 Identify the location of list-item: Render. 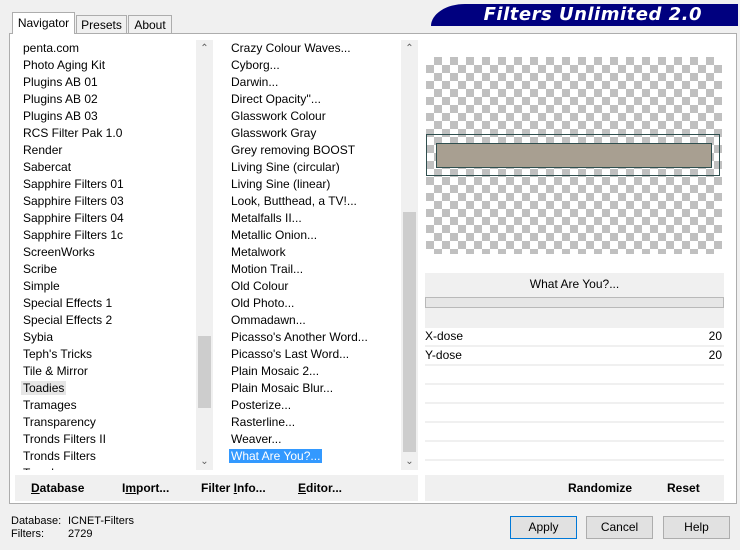
(108, 150).